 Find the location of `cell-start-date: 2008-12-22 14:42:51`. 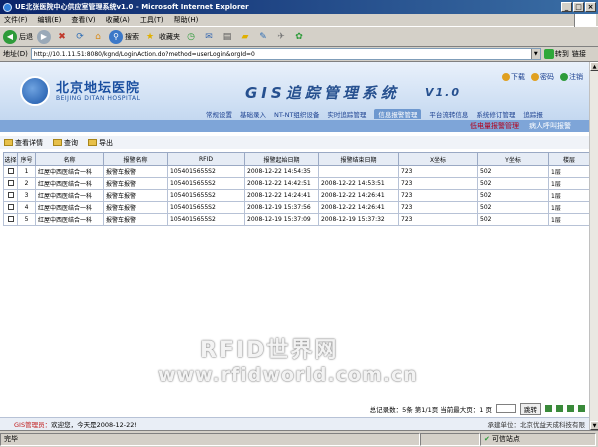

cell-start-date: 2008-12-22 14:42:51 is located at coordinates (281, 183).